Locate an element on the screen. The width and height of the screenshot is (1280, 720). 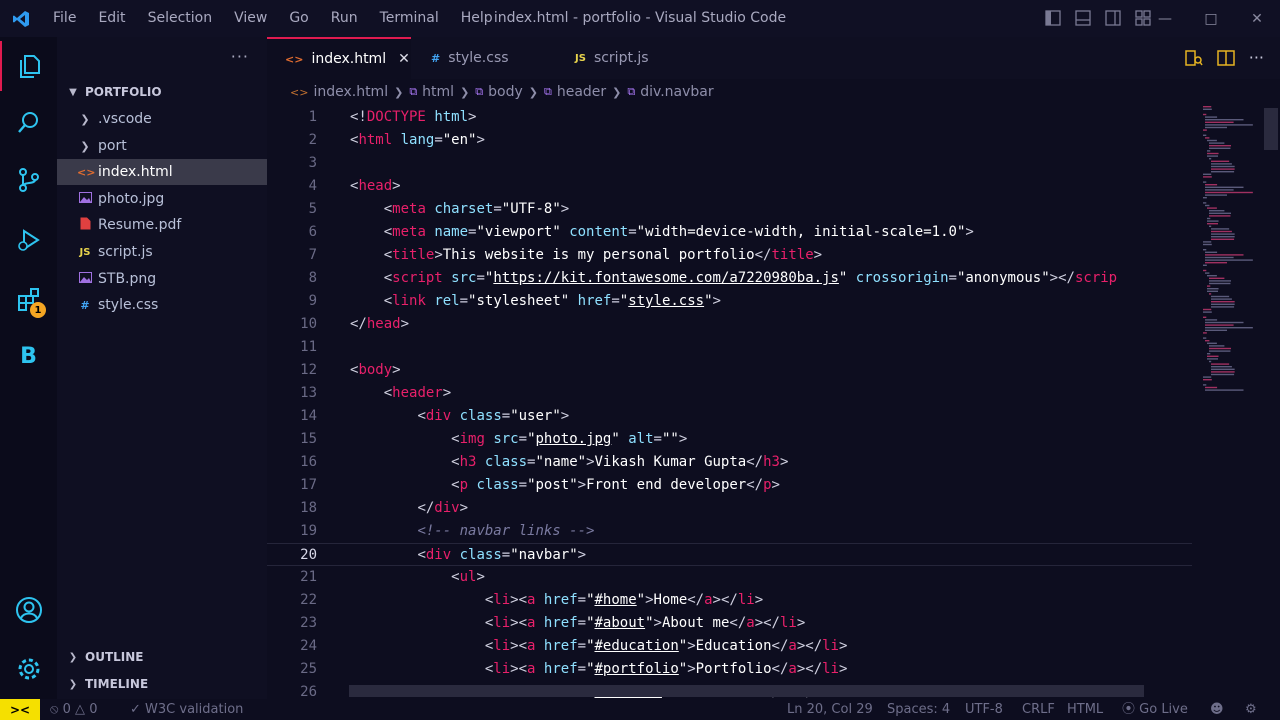
account-icon is located at coordinates (28, 610).